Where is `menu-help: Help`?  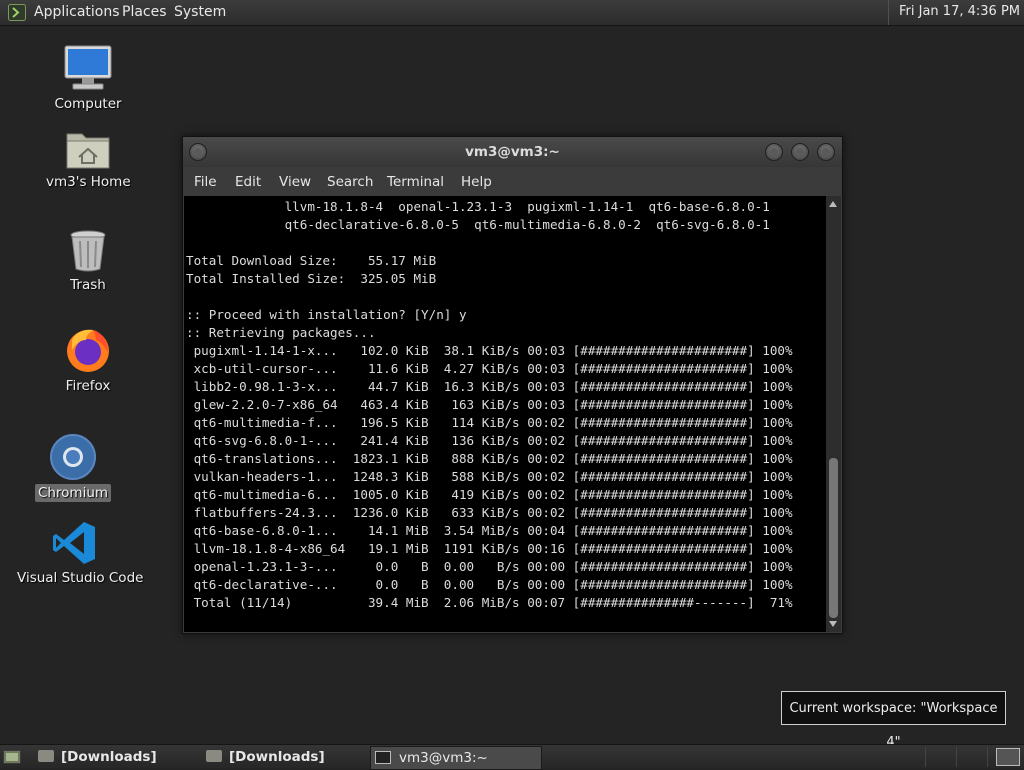 menu-help: Help is located at coordinates (476, 182).